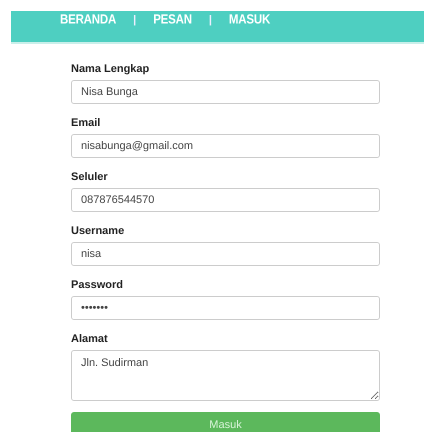 The width and height of the screenshot is (424, 432). I want to click on input-field: 087876544570, so click(225, 200).